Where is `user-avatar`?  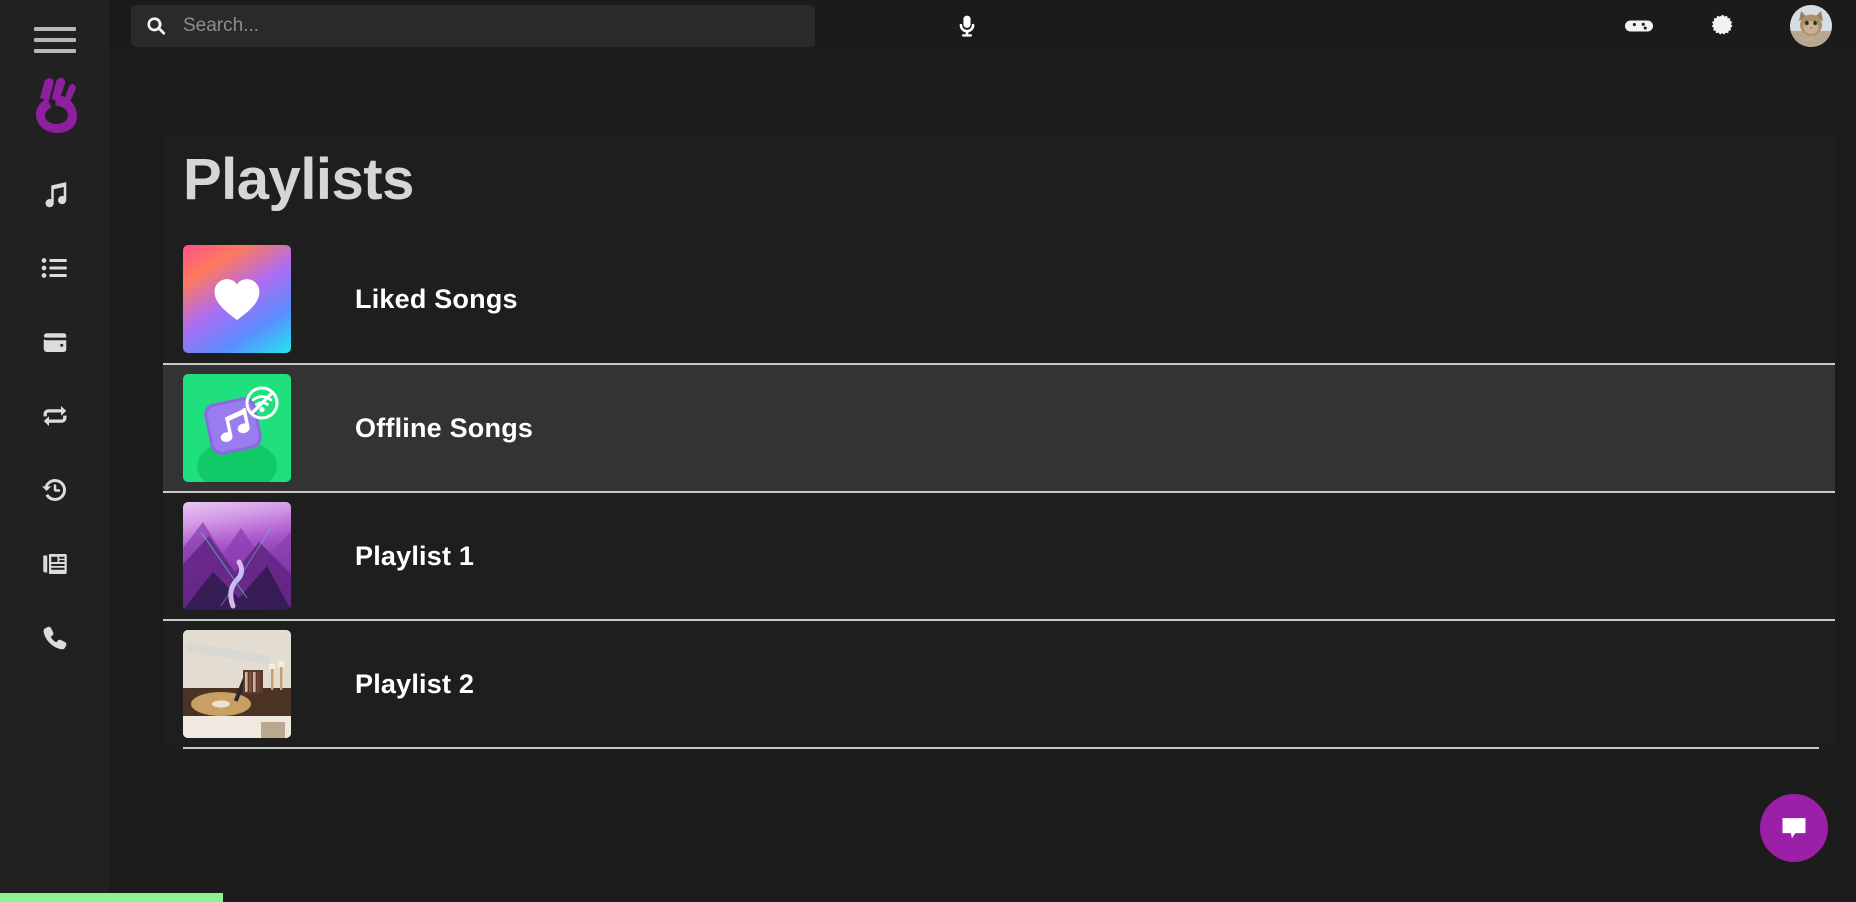 user-avatar is located at coordinates (1811, 26).